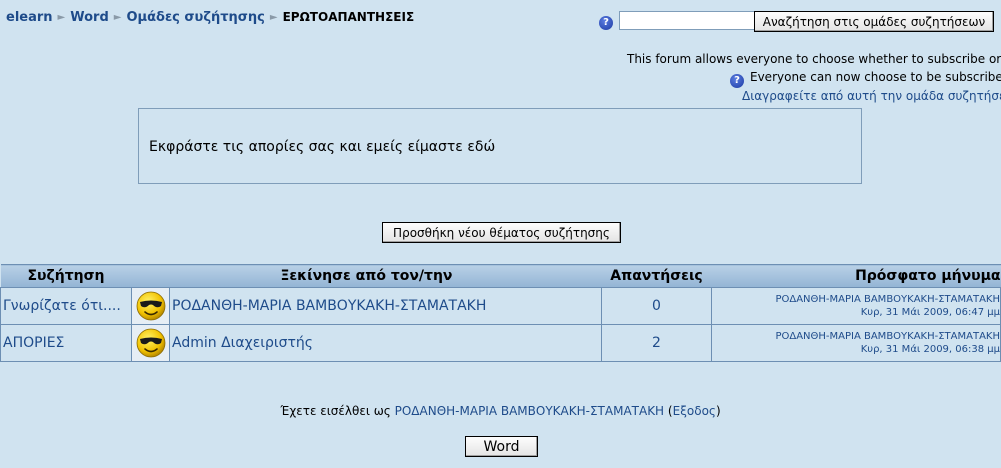 Image resolution: width=1001 pixels, height=468 pixels. What do you see at coordinates (329, 306) in the screenshot?
I see `starter-link: ΡΟΔΑΝΘΗ-ΜΑΡΙΑ ΒΑΜΒΟΥΚΑΚΗ-ΣΤΑΜΑΤΑΚΗ` at bounding box center [329, 306].